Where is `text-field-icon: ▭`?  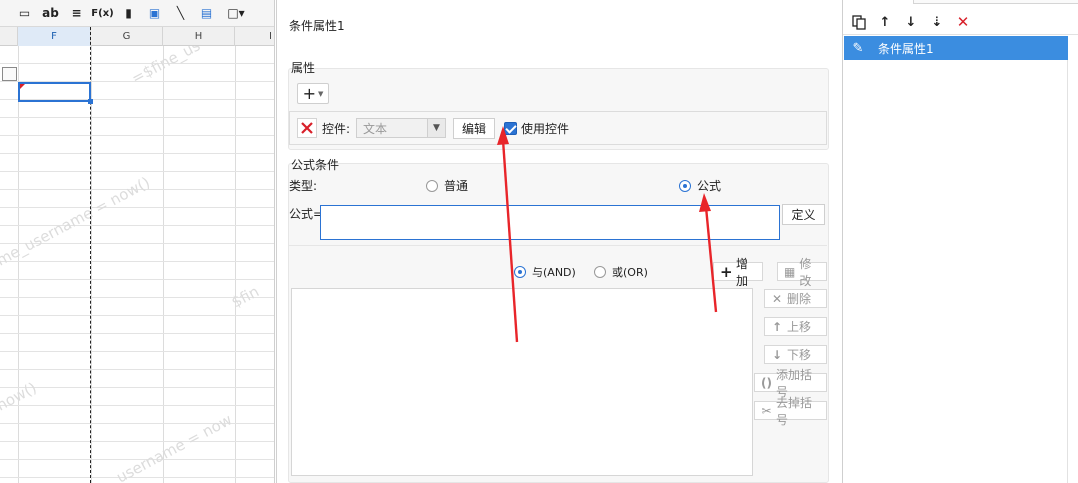 text-field-icon: ▭ is located at coordinates (24, 13).